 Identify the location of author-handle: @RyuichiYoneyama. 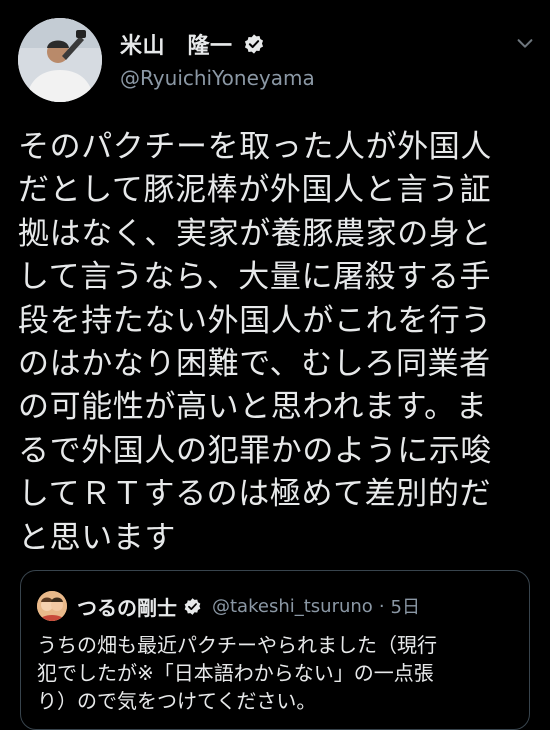
(217, 78).